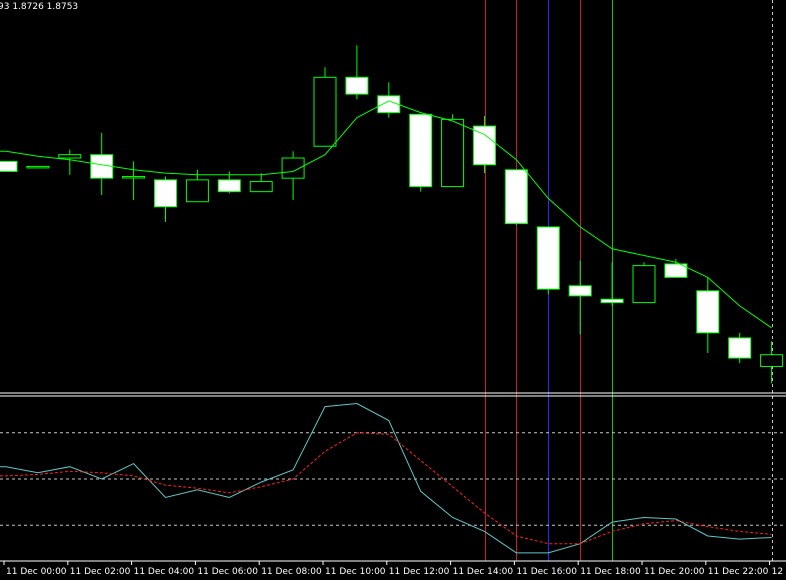 The height and width of the screenshot is (580, 786). What do you see at coordinates (100, 572) in the screenshot?
I see `time-axis-label: 11 Dec 02:00` at bounding box center [100, 572].